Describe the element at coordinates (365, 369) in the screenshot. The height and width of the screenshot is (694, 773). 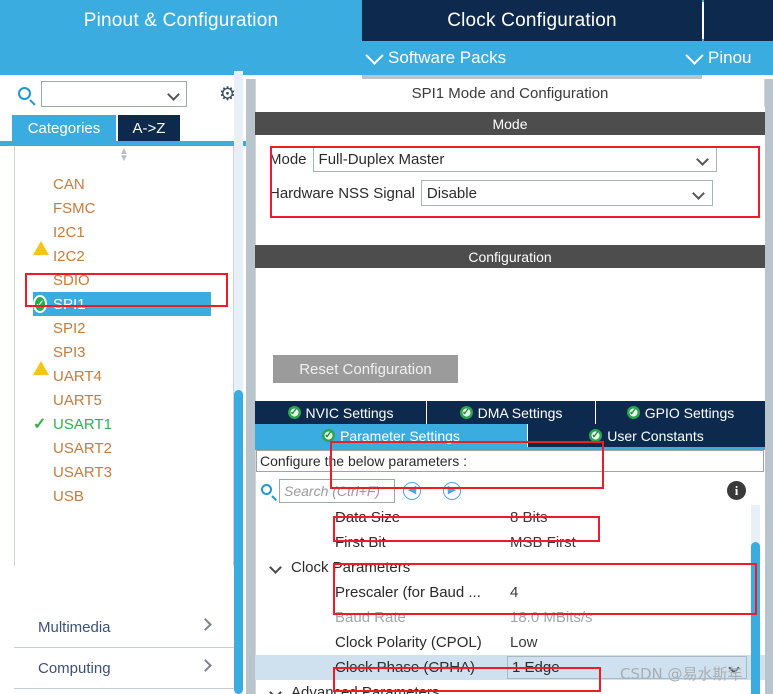
I see `reset-configuration-button: Reset Configuration` at that location.